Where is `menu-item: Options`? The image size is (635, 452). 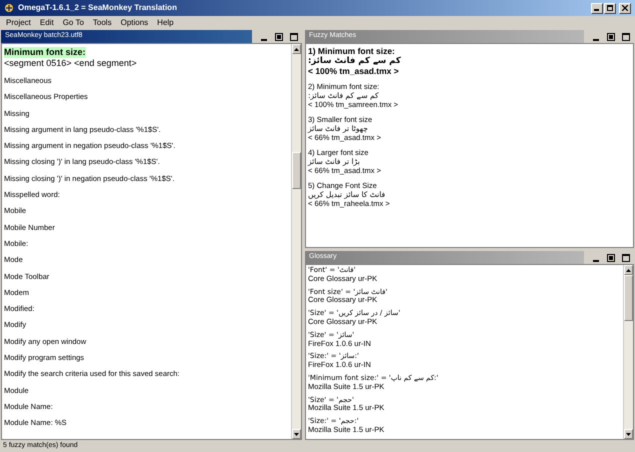
menu-item: Options is located at coordinates (134, 22).